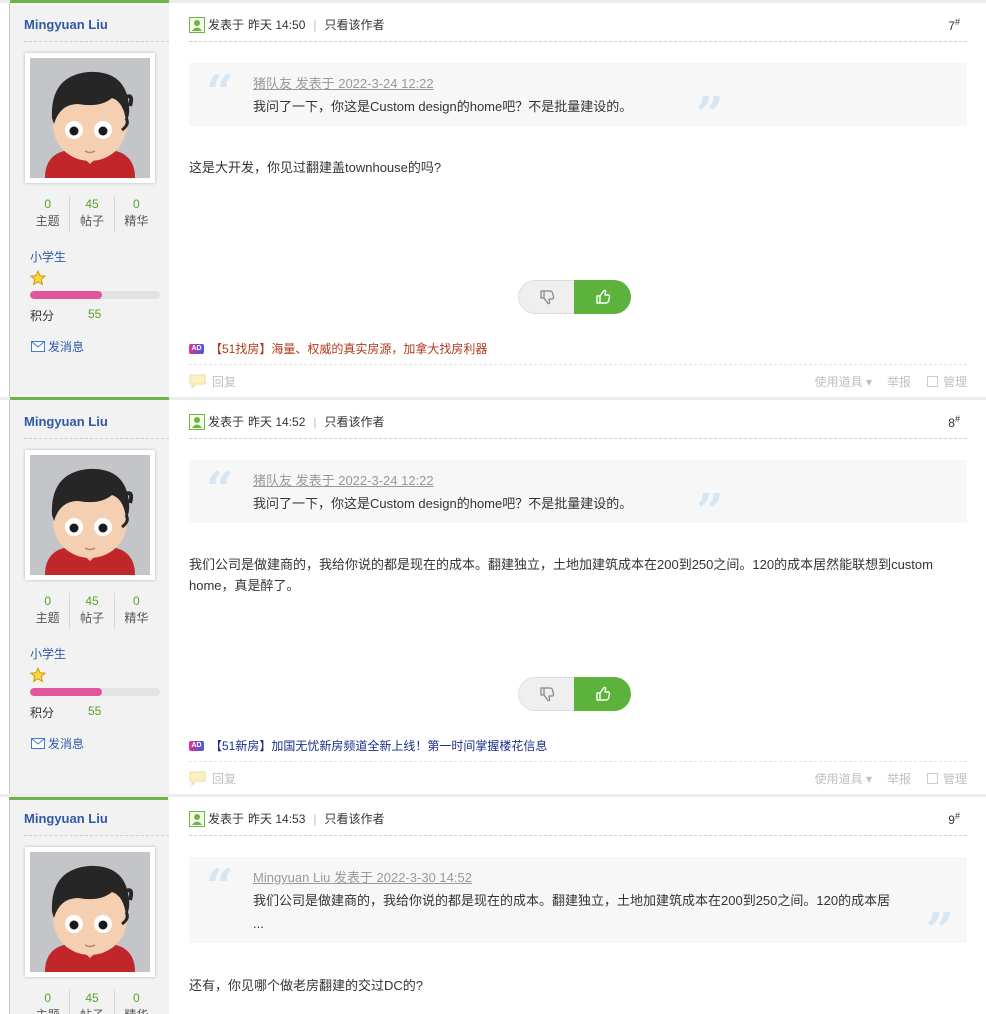 The height and width of the screenshot is (1014, 986). I want to click on ad-text-link: 【51找房】海量、权威的真实房源，加拿大找房利器, so click(348, 348).